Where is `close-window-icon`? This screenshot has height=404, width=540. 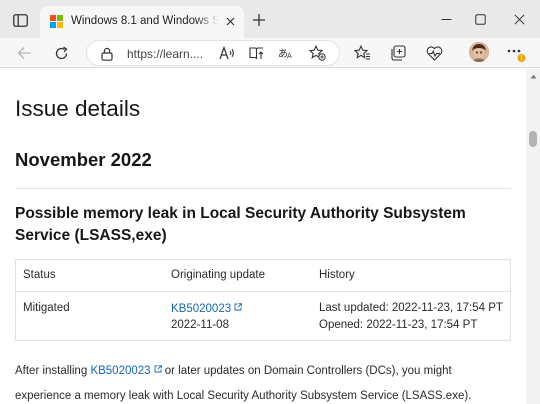 close-window-icon is located at coordinates (519, 19).